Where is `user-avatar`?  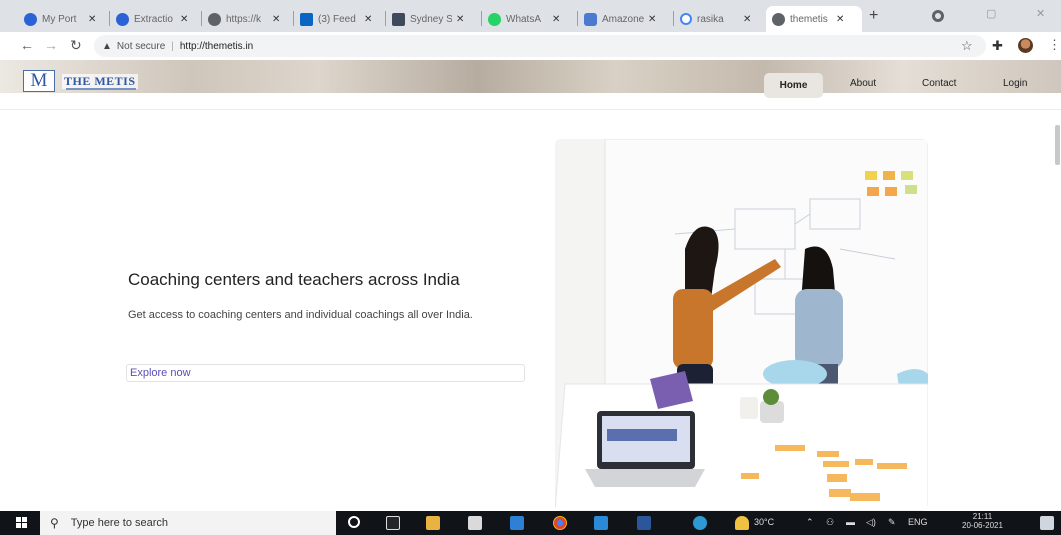
user-avatar is located at coordinates (1025, 45).